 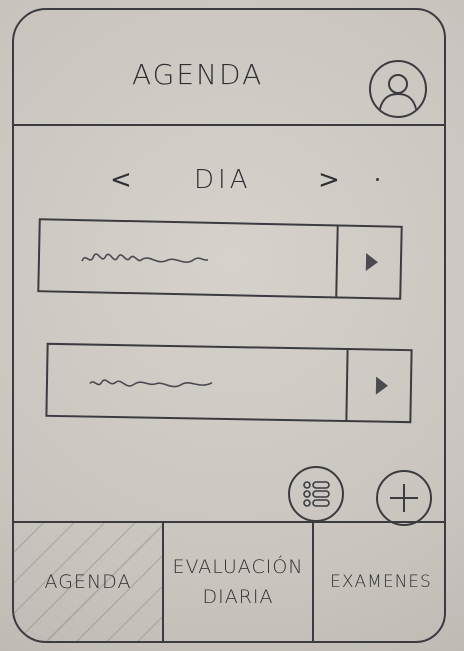 I want to click on tab-agenda: AGENDA, so click(x=89, y=582).